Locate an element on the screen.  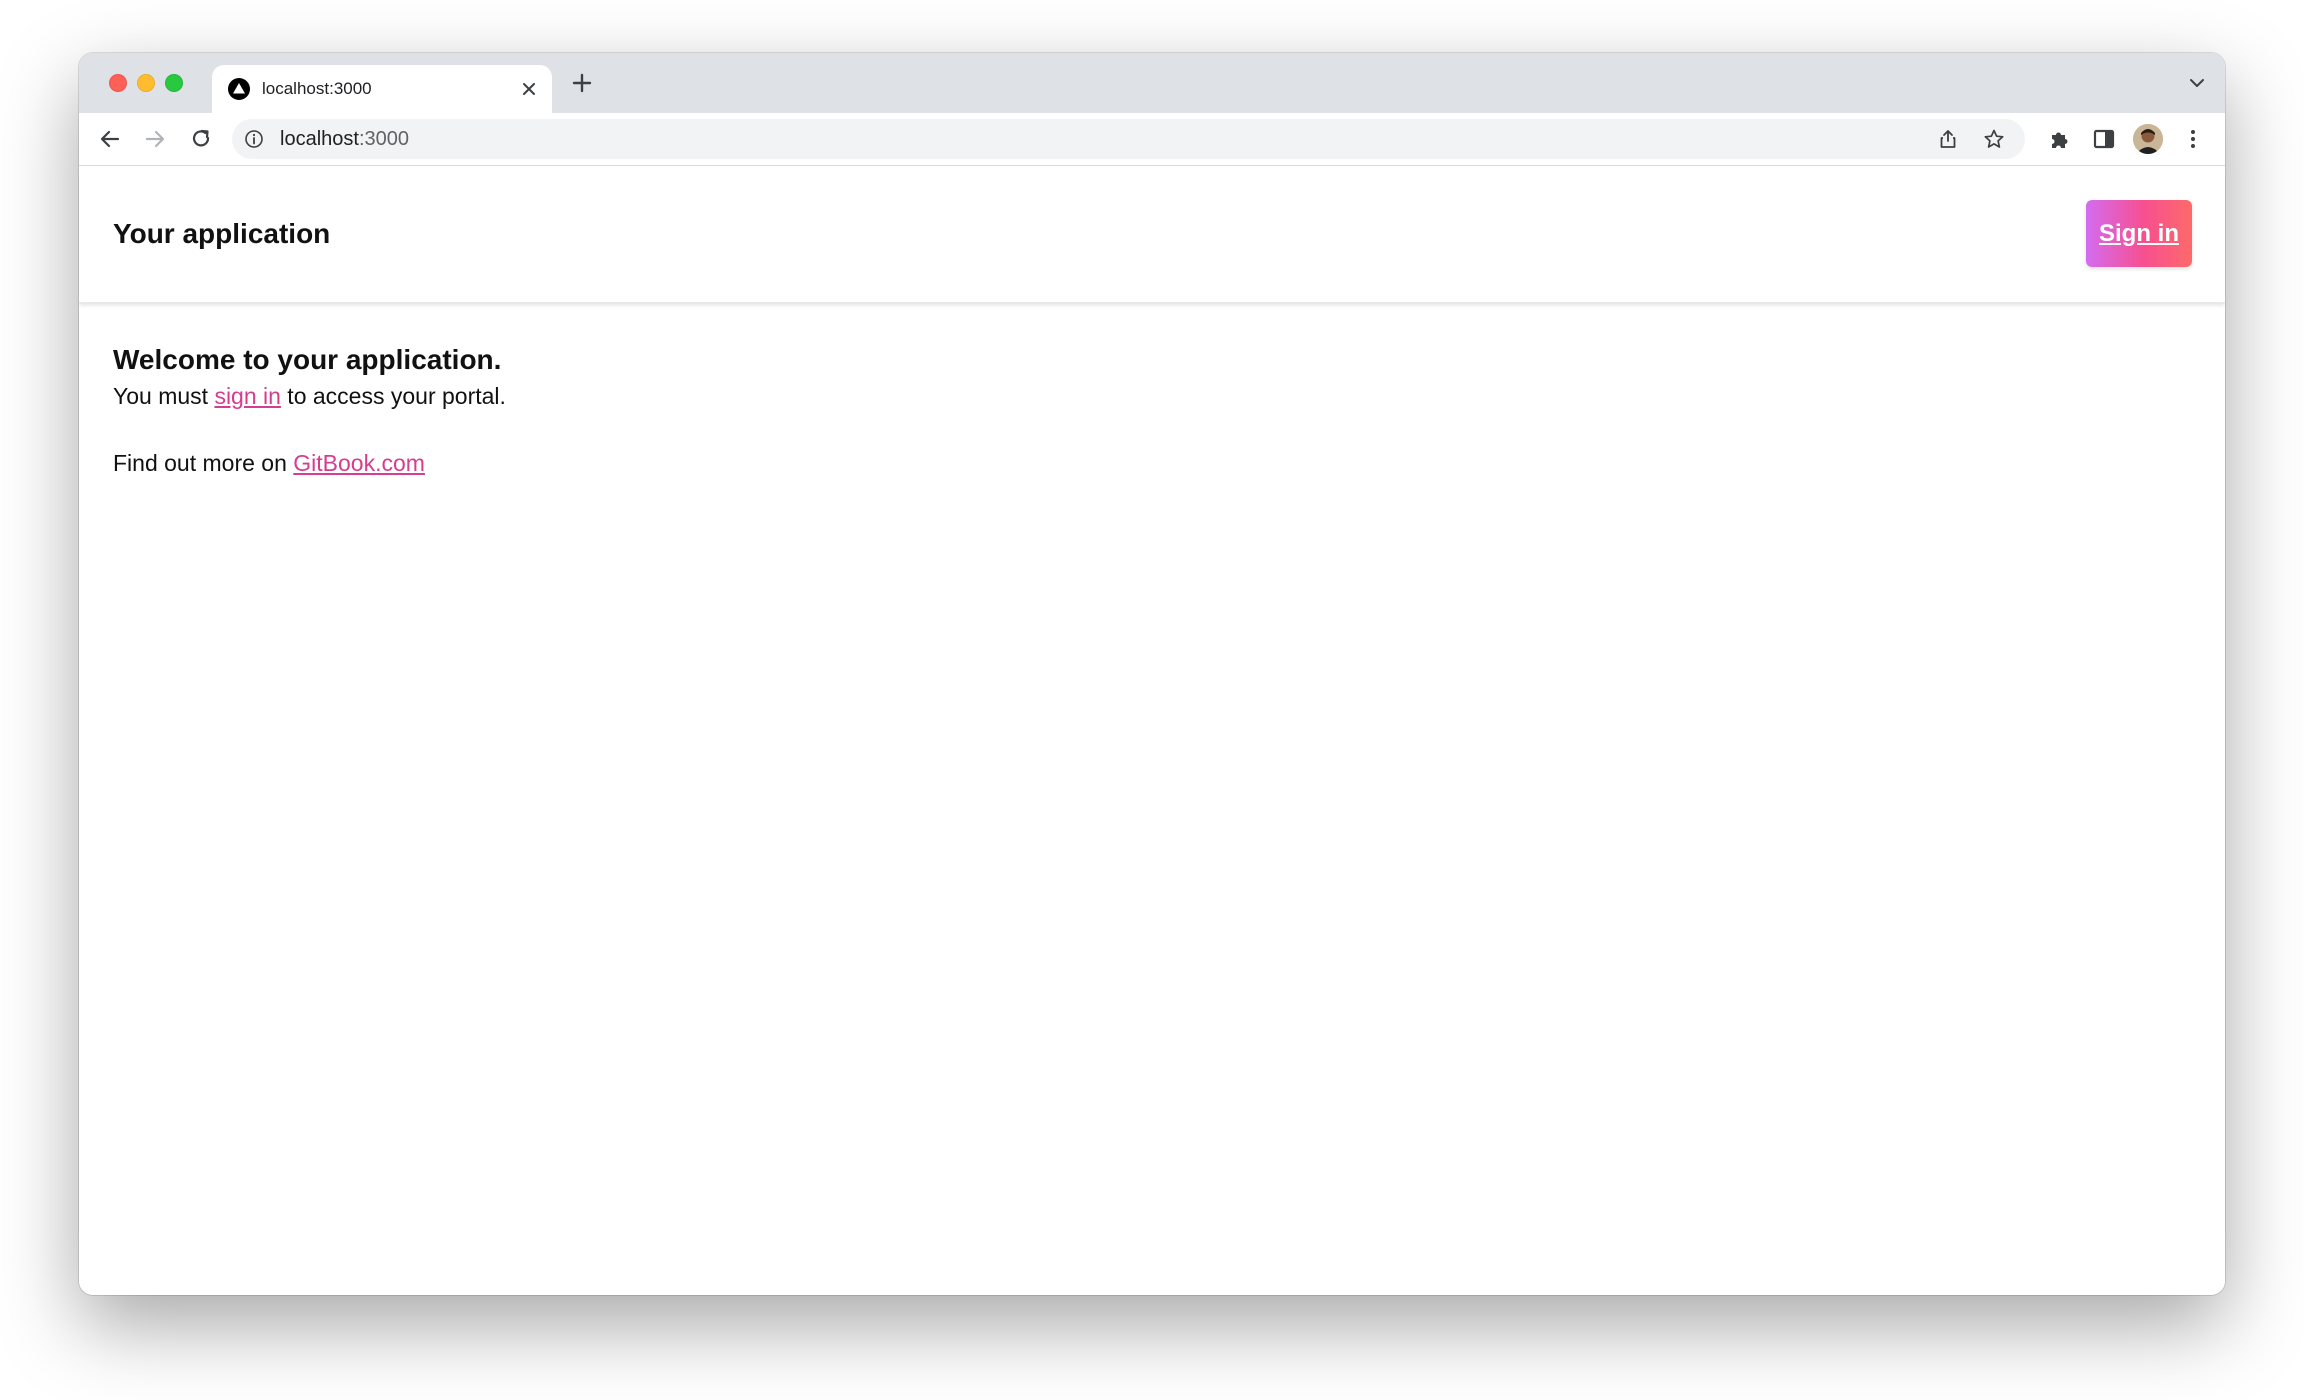
find-out-more: Find out more on GitBook.com is located at coordinates (269, 463).